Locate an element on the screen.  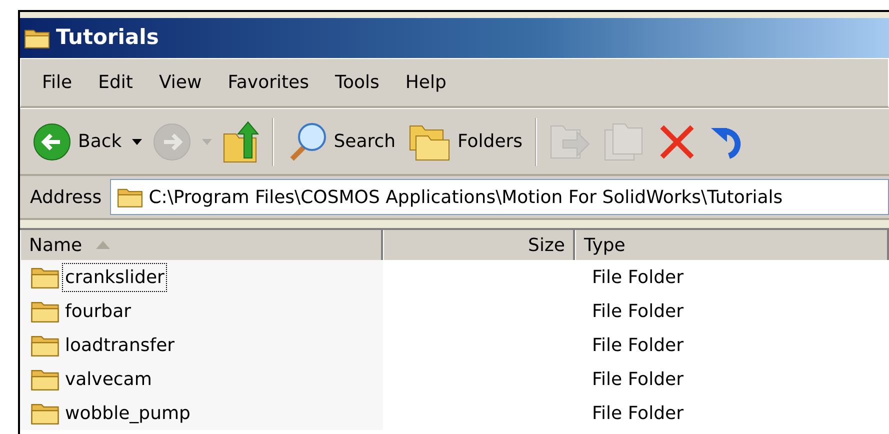
menu-item: Favorites is located at coordinates (268, 82).